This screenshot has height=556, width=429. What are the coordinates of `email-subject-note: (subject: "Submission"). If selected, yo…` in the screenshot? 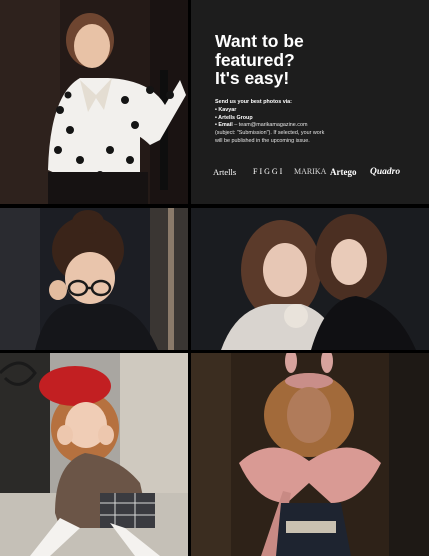 It's located at (270, 133).